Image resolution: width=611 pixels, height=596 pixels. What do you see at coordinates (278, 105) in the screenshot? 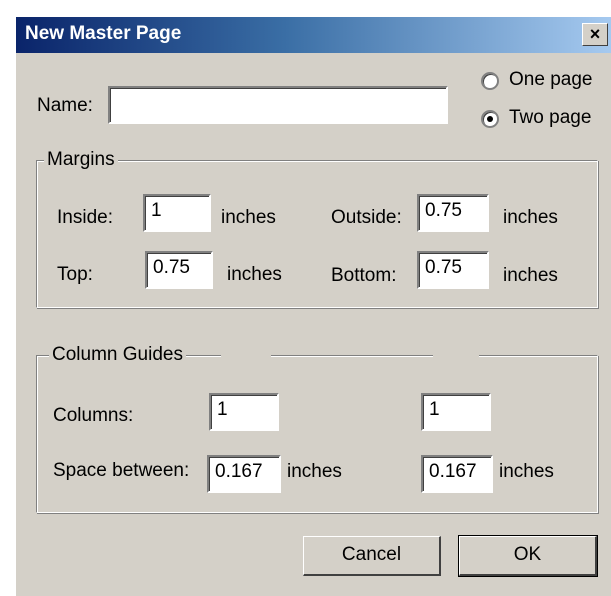
I see `name-input` at bounding box center [278, 105].